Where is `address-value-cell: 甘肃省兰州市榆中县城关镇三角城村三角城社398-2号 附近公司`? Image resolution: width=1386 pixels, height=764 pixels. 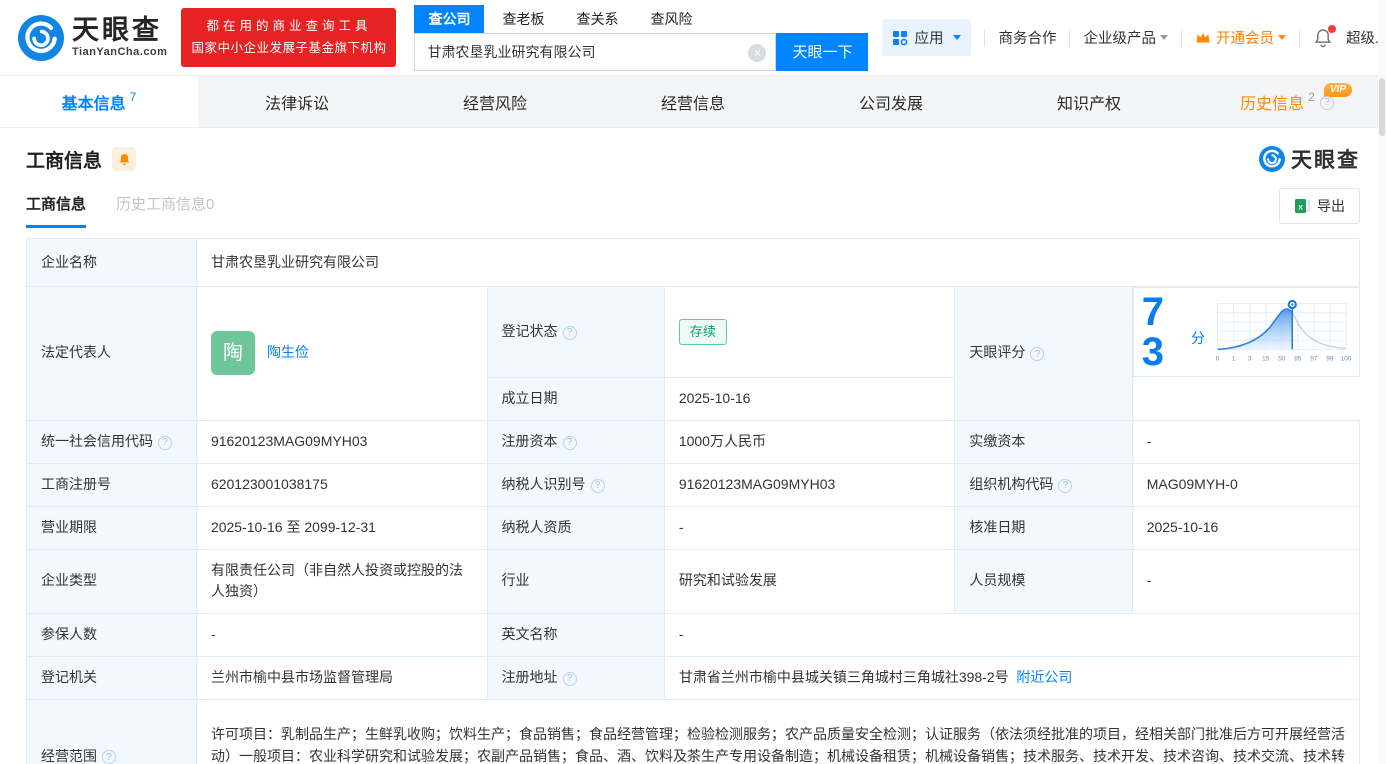
address-value-cell: 甘肃省兰州市榆中县城关镇三角城村三角城社398-2号 附近公司 is located at coordinates (1012, 677).